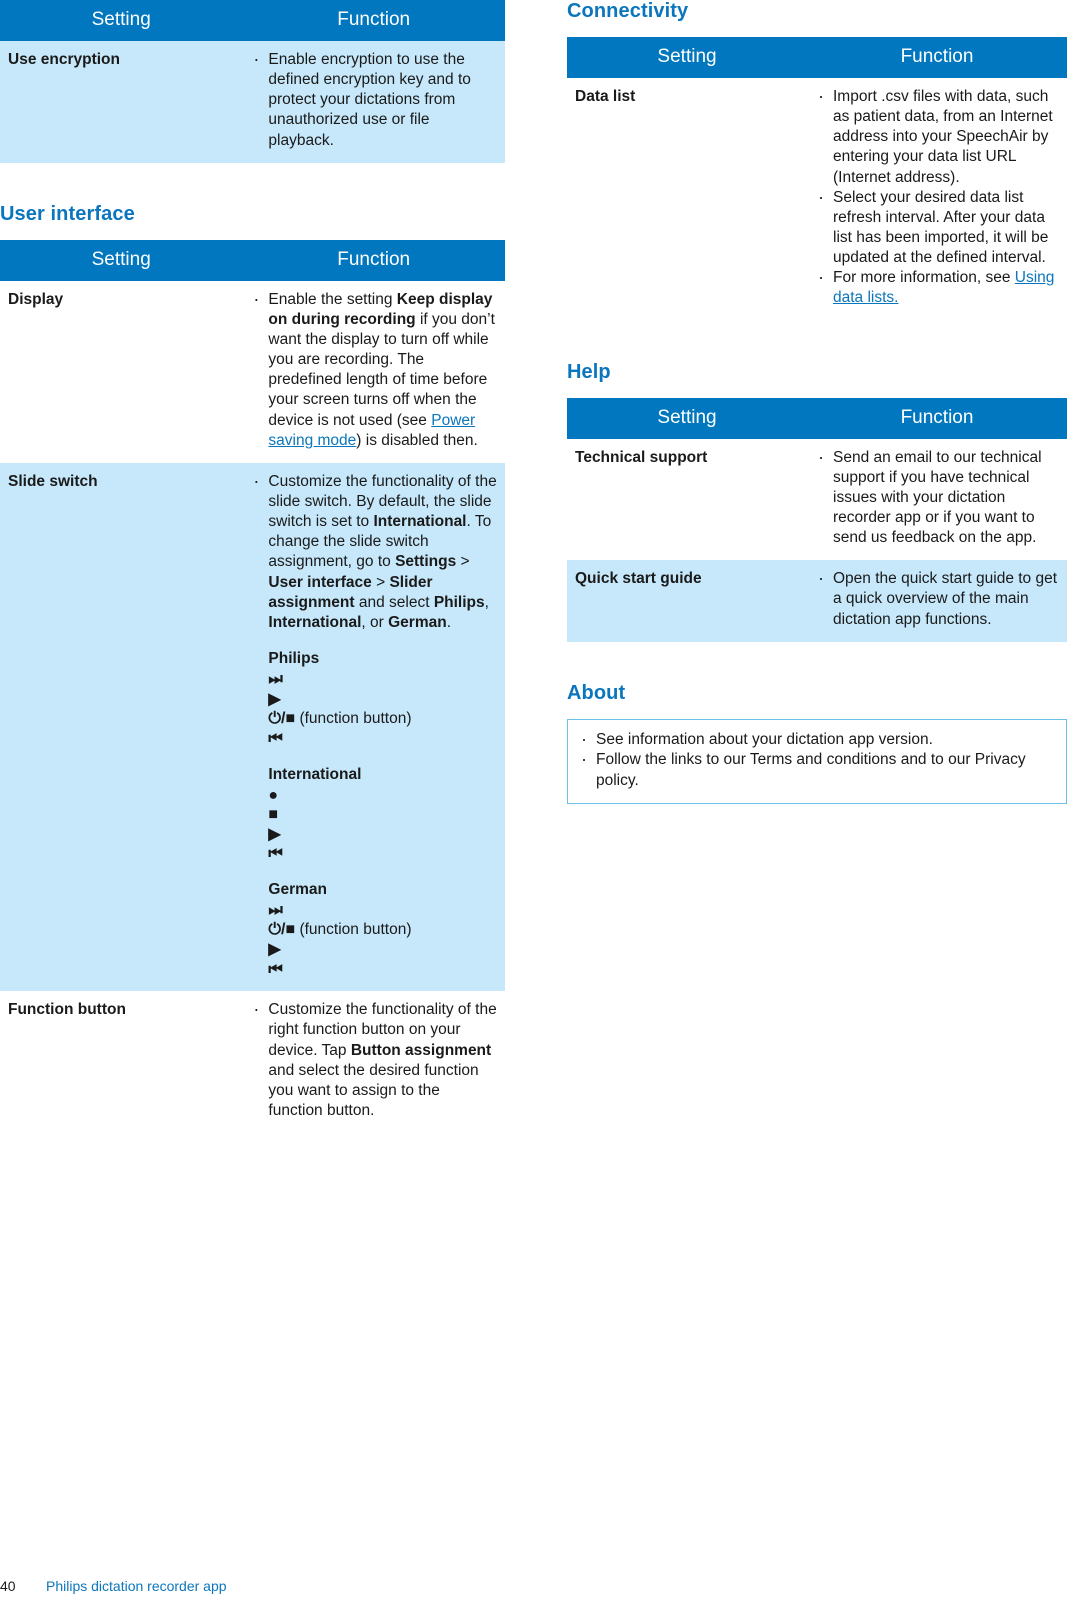 Image resolution: width=1087 pixels, height=1604 pixels. What do you see at coordinates (924, 278) in the screenshot?
I see `body-text: For more information, see` at bounding box center [924, 278].